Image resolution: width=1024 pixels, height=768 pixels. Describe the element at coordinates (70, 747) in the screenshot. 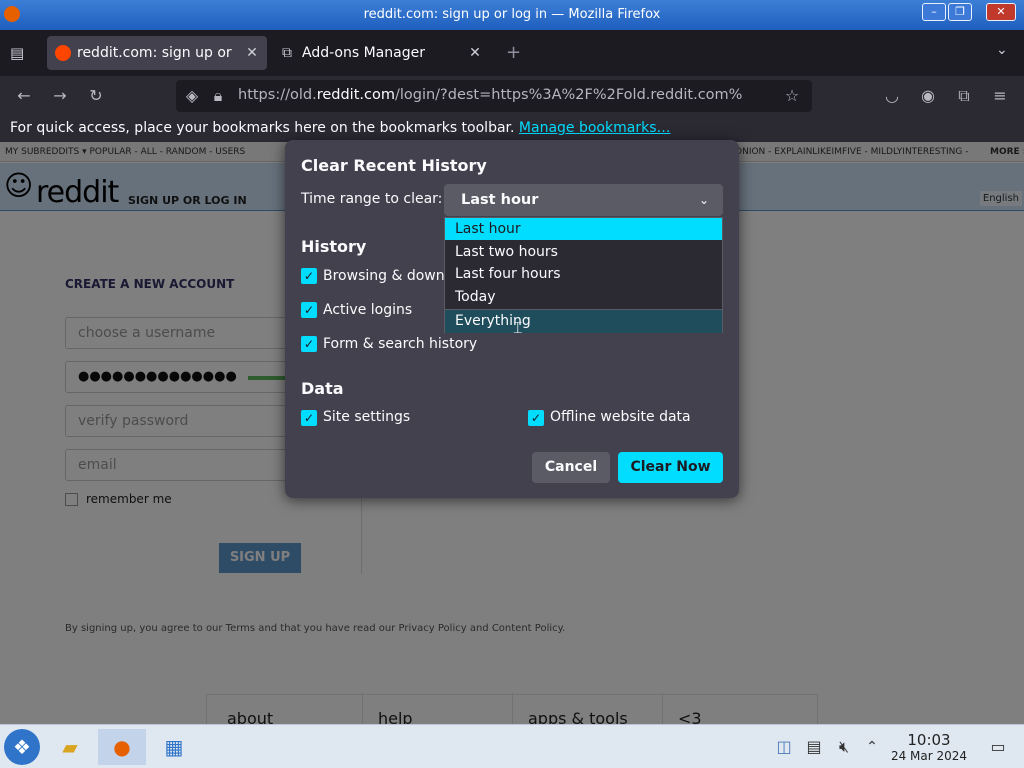

I see `file-manager-icon: ▰` at that location.